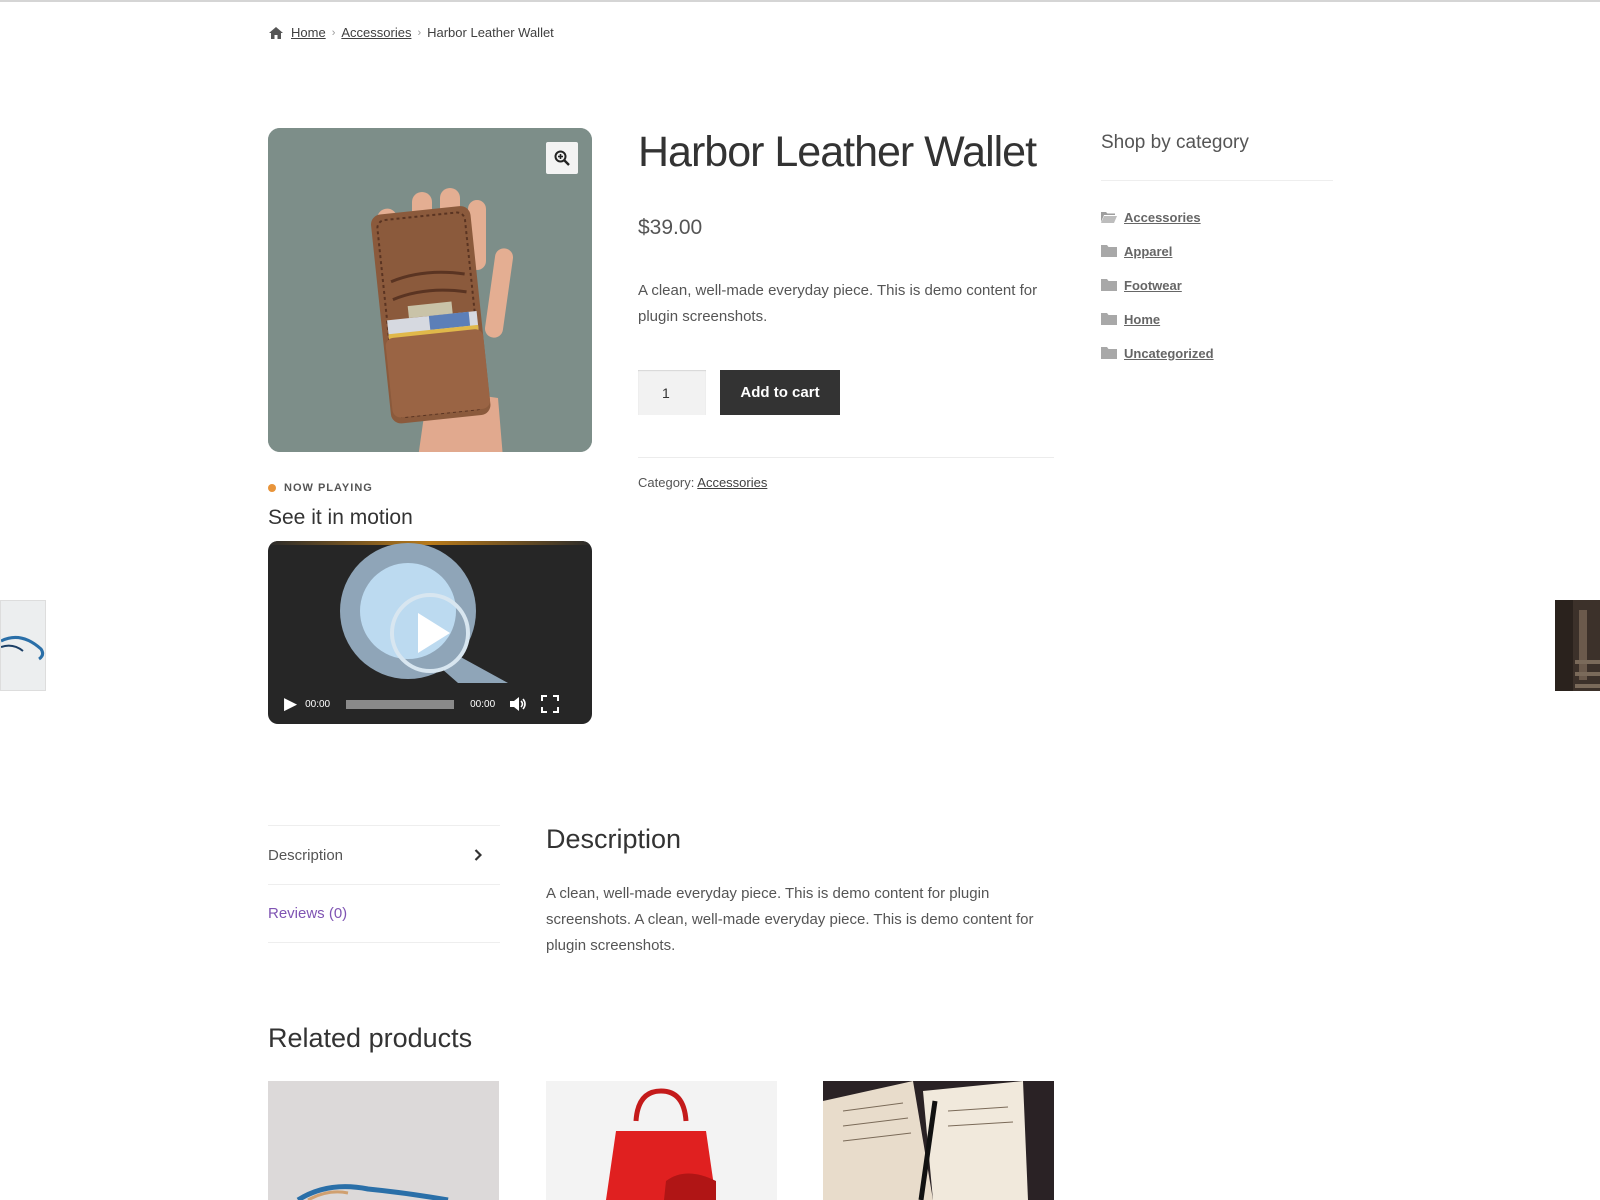 This screenshot has width=1600, height=1200. I want to click on category-link-apparel: Apparel, so click(1148, 251).